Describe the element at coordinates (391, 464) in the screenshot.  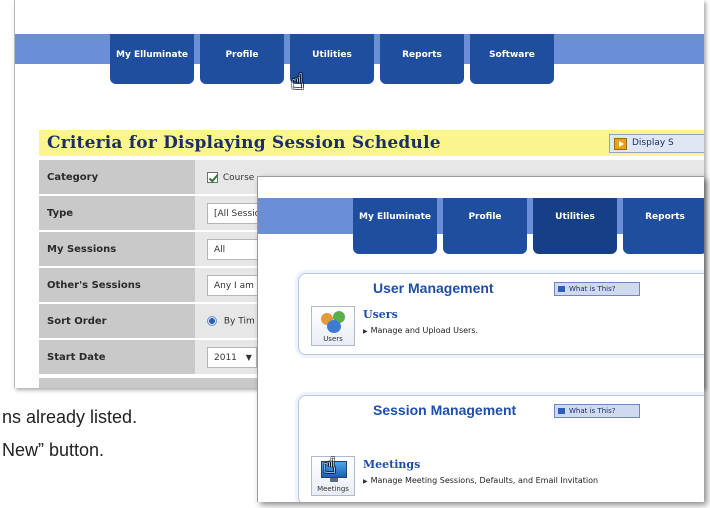
I see `meetings-link: Meetings` at that location.